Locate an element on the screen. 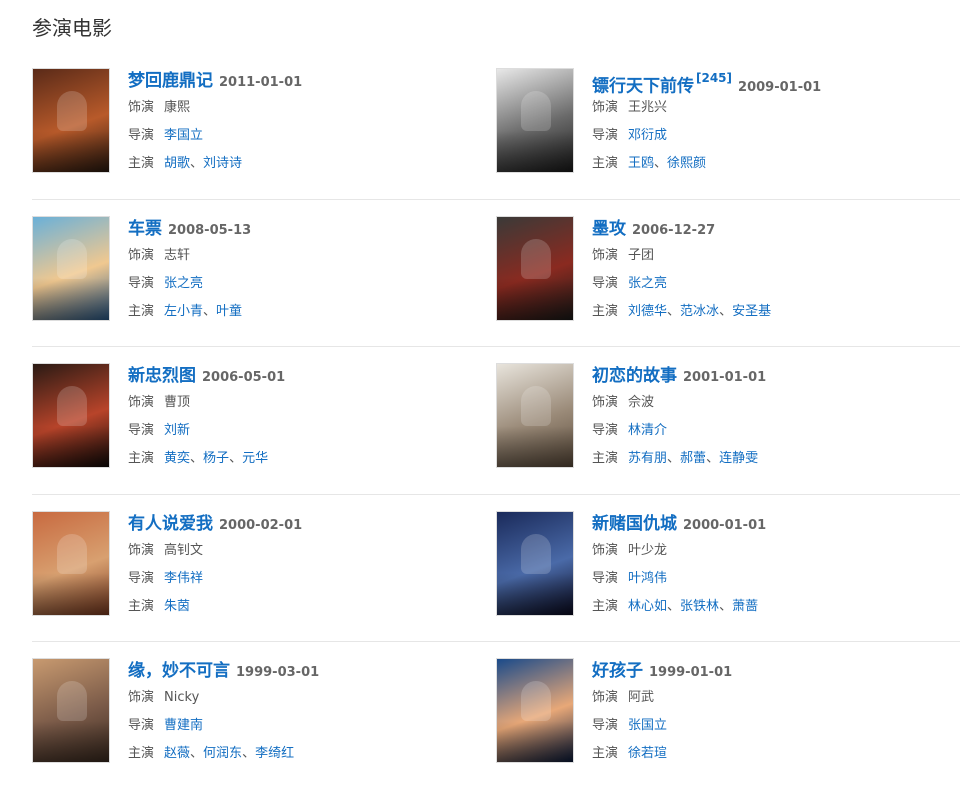 Image resolution: width=960 pixels, height=790 pixels. cast-member-link: 朱茵 is located at coordinates (177, 606).